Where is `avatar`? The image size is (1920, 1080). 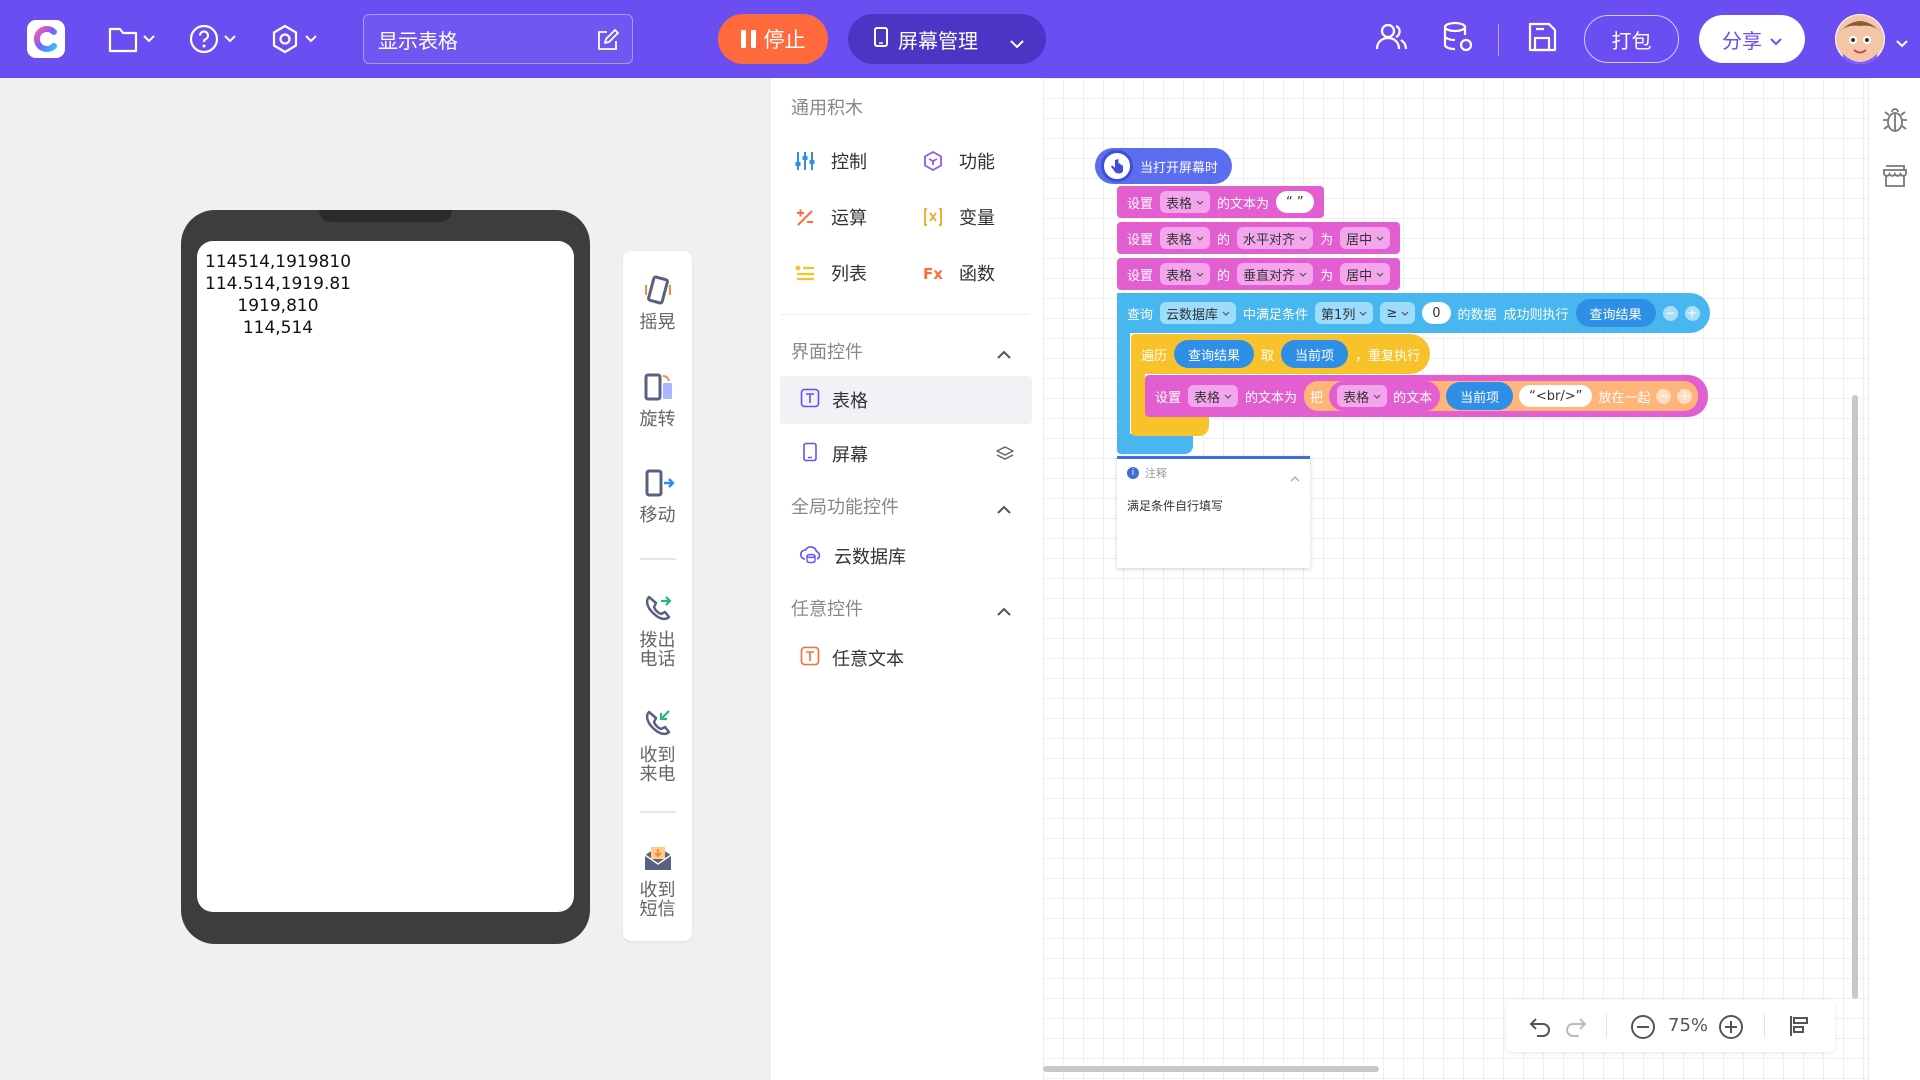
avatar is located at coordinates (1860, 39).